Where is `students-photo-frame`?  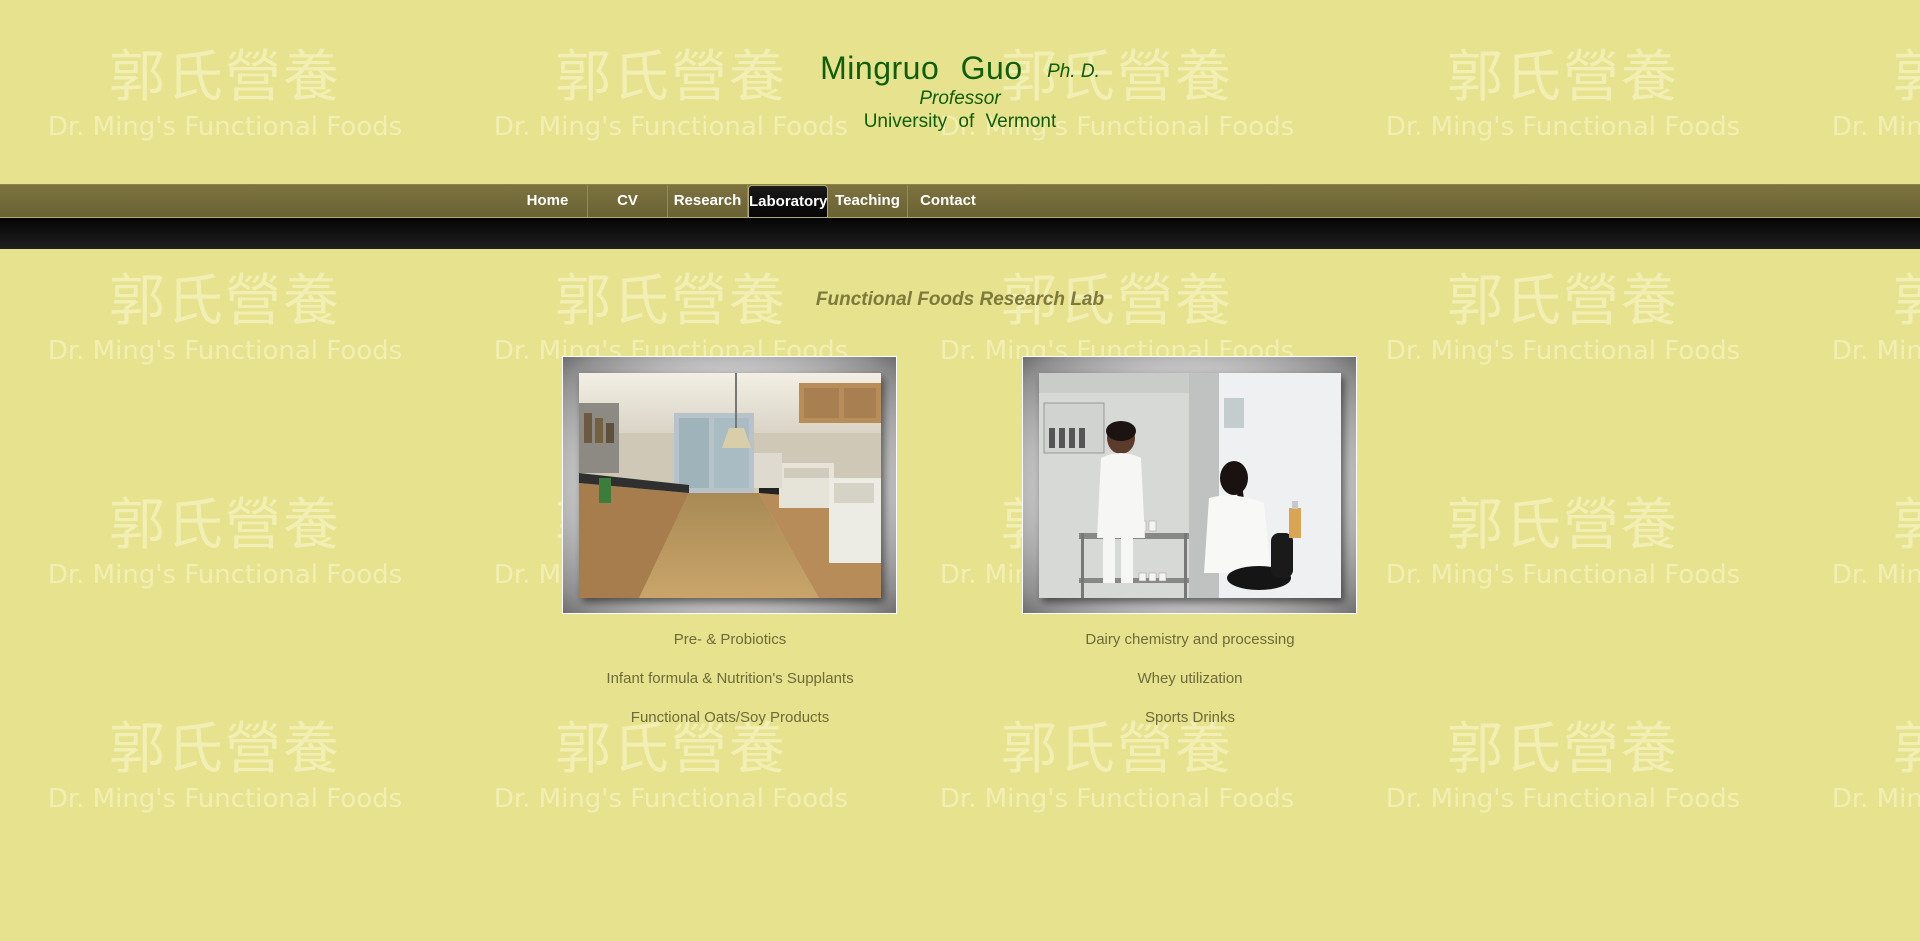
students-photo-frame is located at coordinates (1189, 485).